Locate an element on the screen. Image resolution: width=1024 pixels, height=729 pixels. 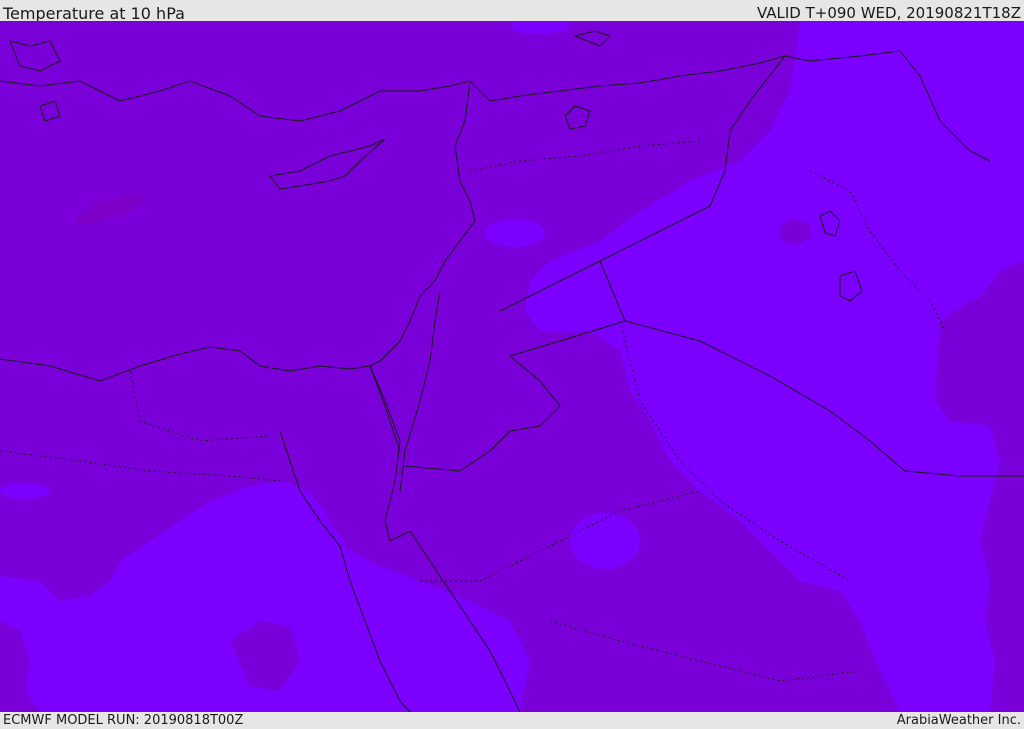
valid-time: VALID T+090 WED, 20190821T18Z is located at coordinates (888, 12).